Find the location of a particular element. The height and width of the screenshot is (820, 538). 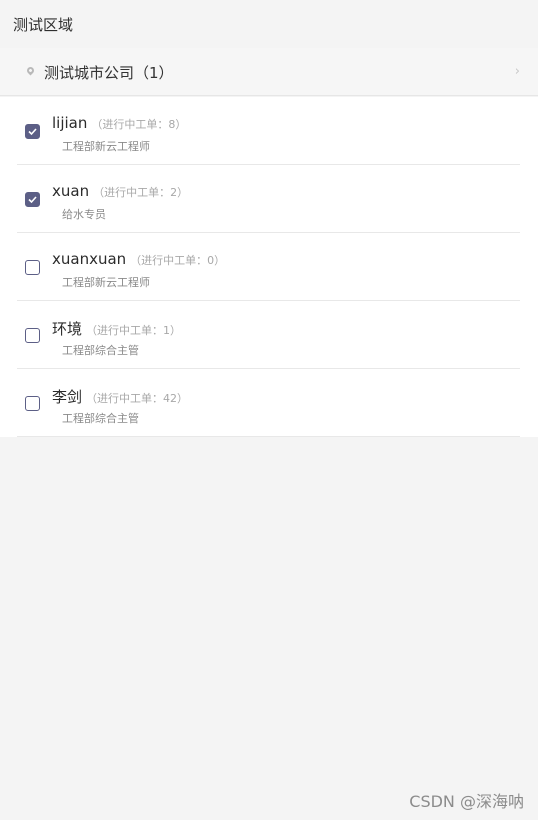

work-order-count: （进行中工单：8） is located at coordinates (139, 124).